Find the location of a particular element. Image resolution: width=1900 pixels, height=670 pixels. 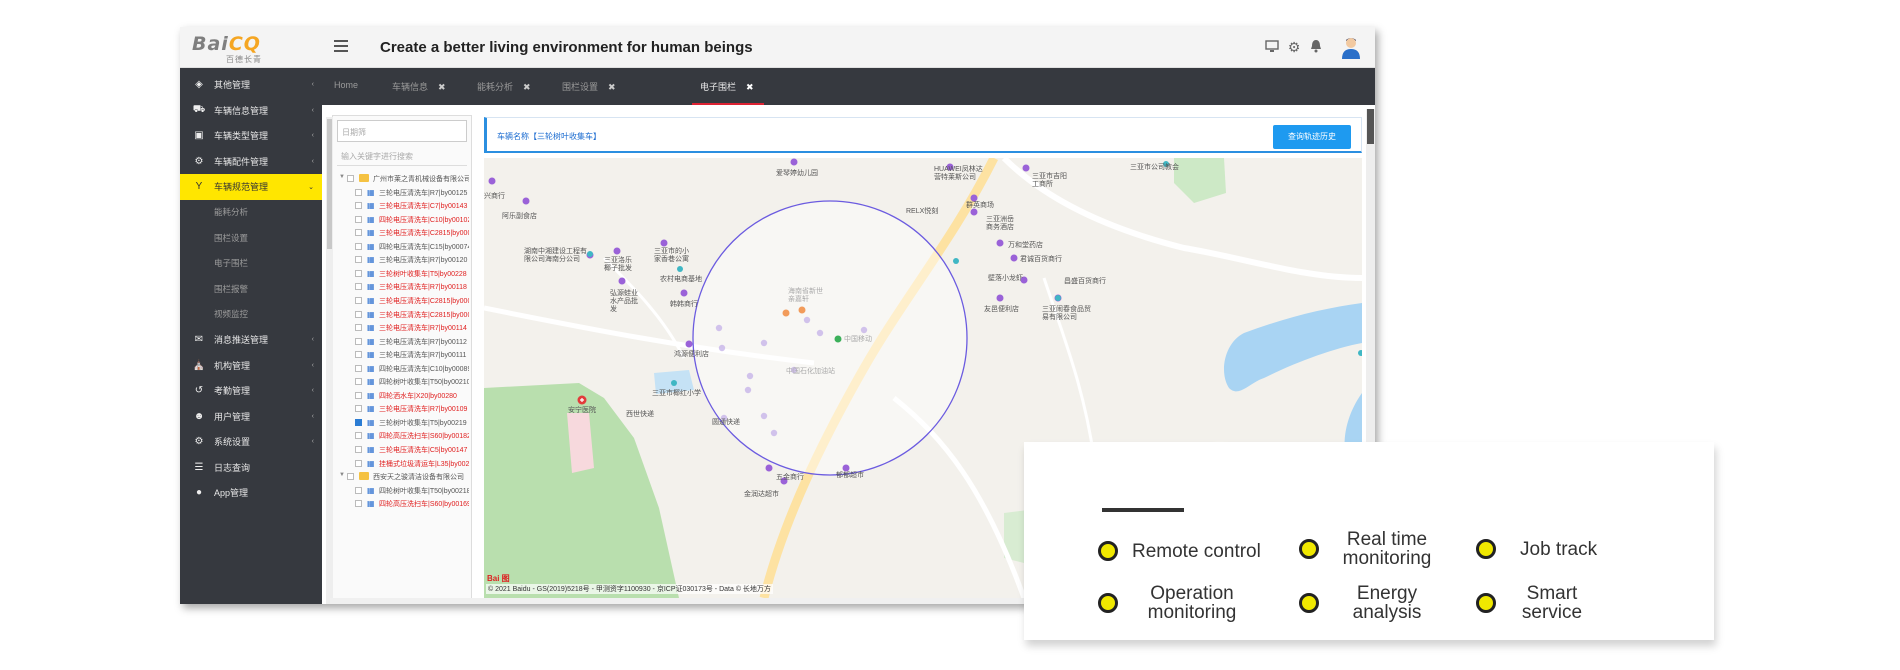

tree-item: ▦ 四轮电压清洗车|C15|by00074 is located at coordinates (401, 247).